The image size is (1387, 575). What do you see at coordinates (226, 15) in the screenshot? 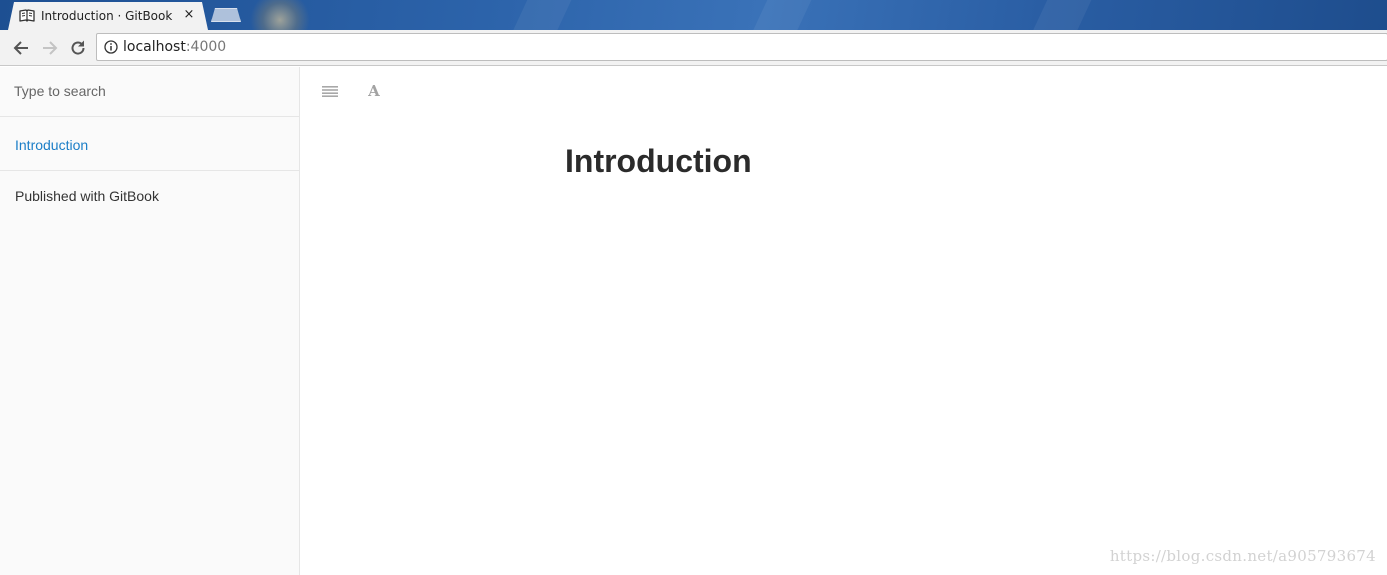
I see `new-tab-button` at bounding box center [226, 15].